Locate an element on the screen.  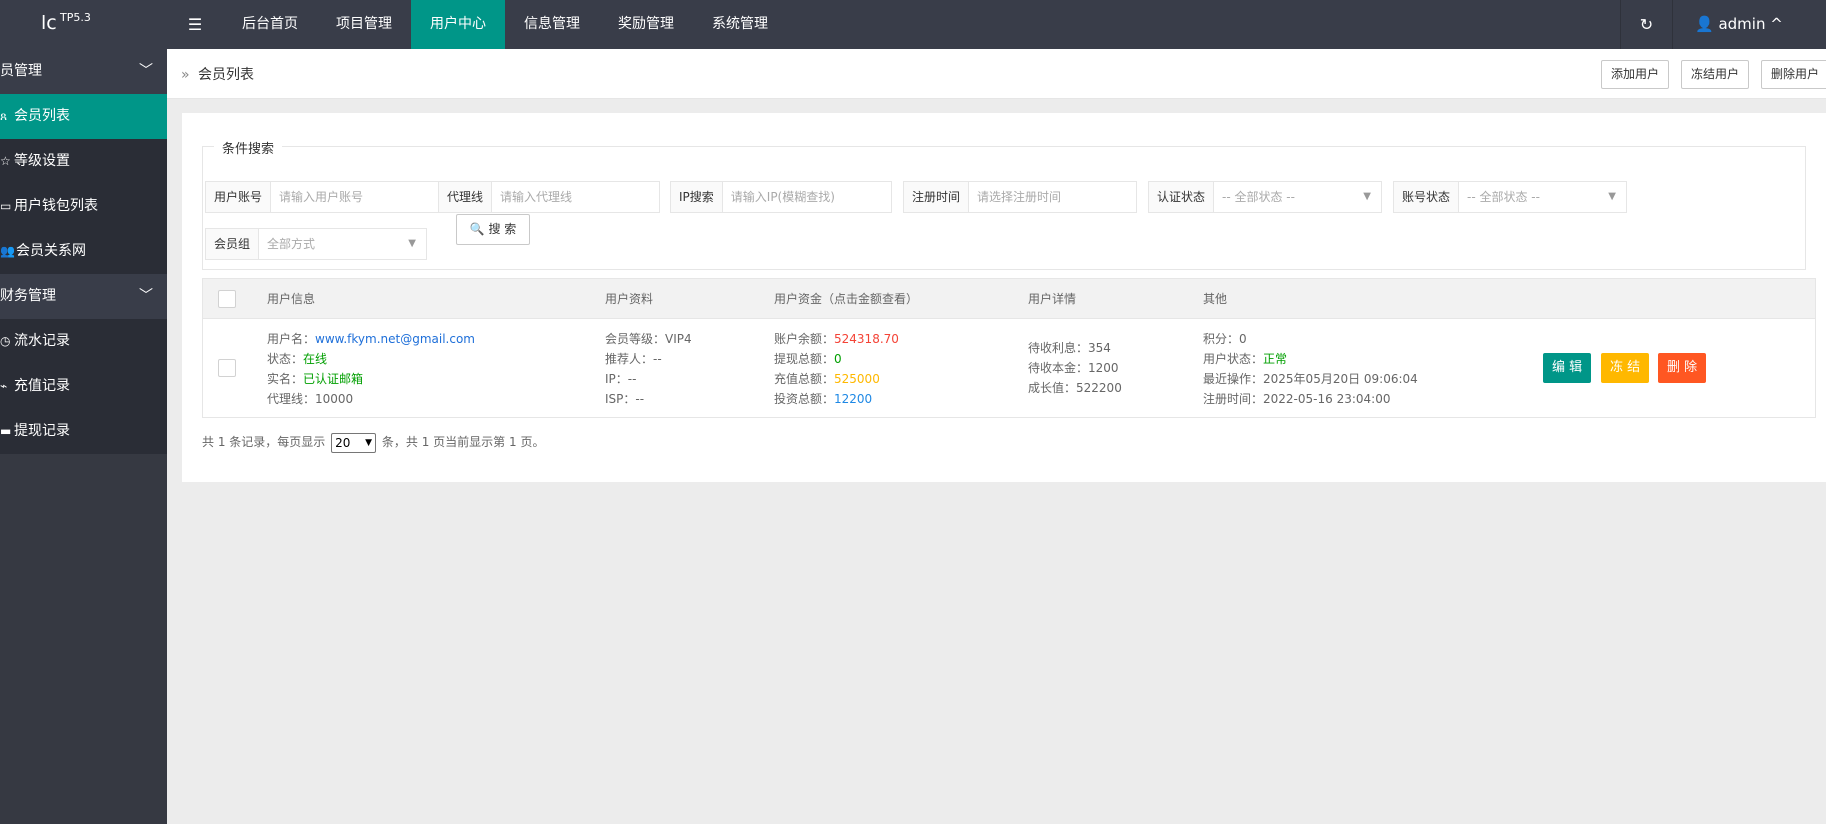
freeze-button: 冻 结 is located at coordinates (1625, 368).